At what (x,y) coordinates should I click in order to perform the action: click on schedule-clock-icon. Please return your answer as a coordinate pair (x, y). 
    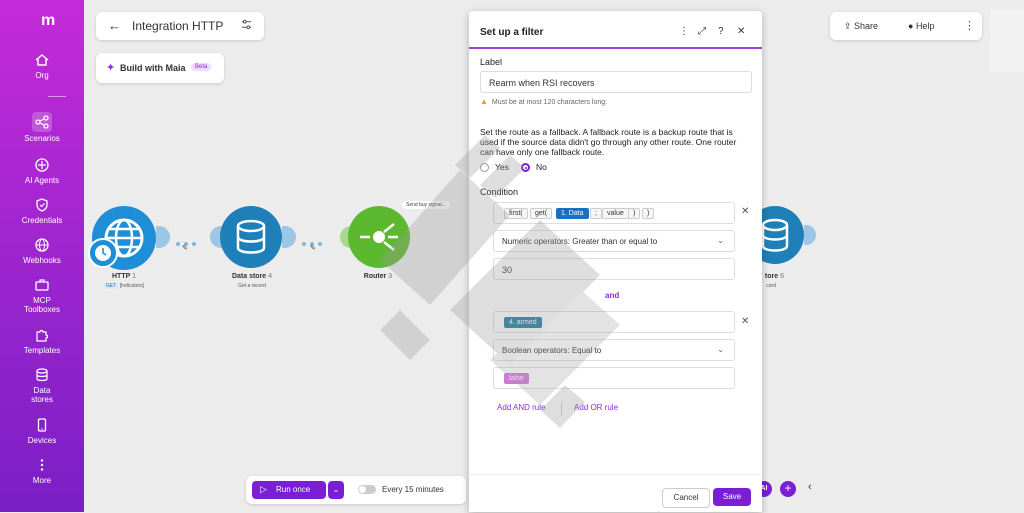
    Looking at the image, I should click on (103, 253).